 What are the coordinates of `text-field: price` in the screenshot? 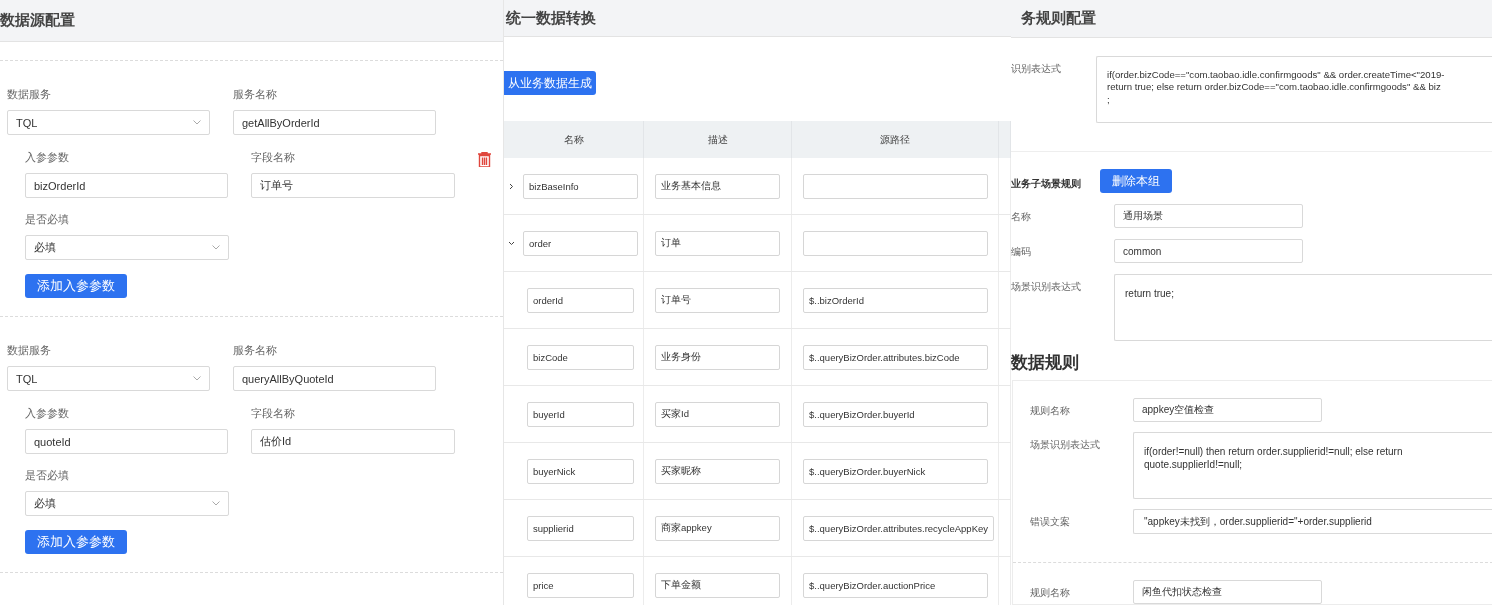 It's located at (580, 585).